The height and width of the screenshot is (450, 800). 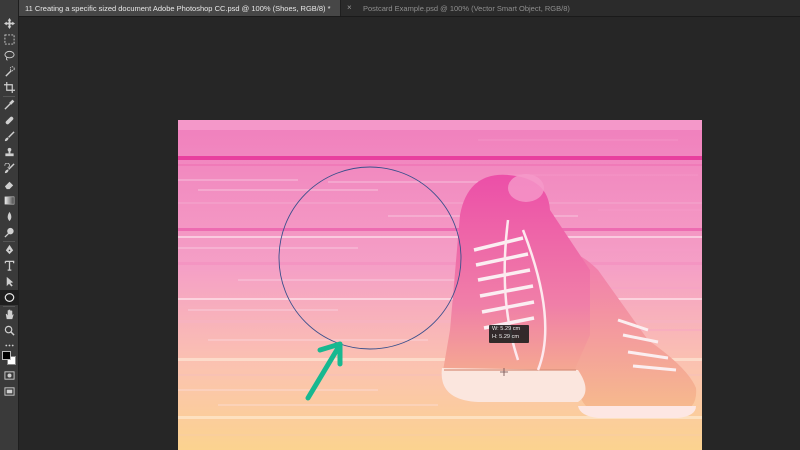 I want to click on pen-tool-icon, so click(x=9, y=249).